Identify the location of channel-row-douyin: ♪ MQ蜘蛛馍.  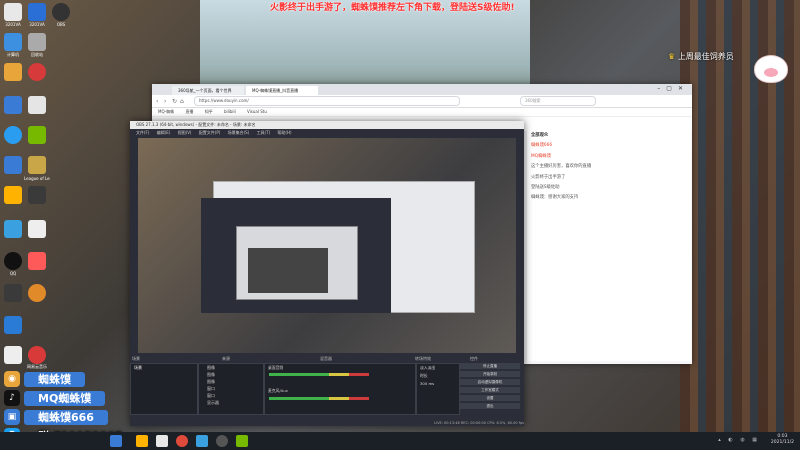
(55, 398).